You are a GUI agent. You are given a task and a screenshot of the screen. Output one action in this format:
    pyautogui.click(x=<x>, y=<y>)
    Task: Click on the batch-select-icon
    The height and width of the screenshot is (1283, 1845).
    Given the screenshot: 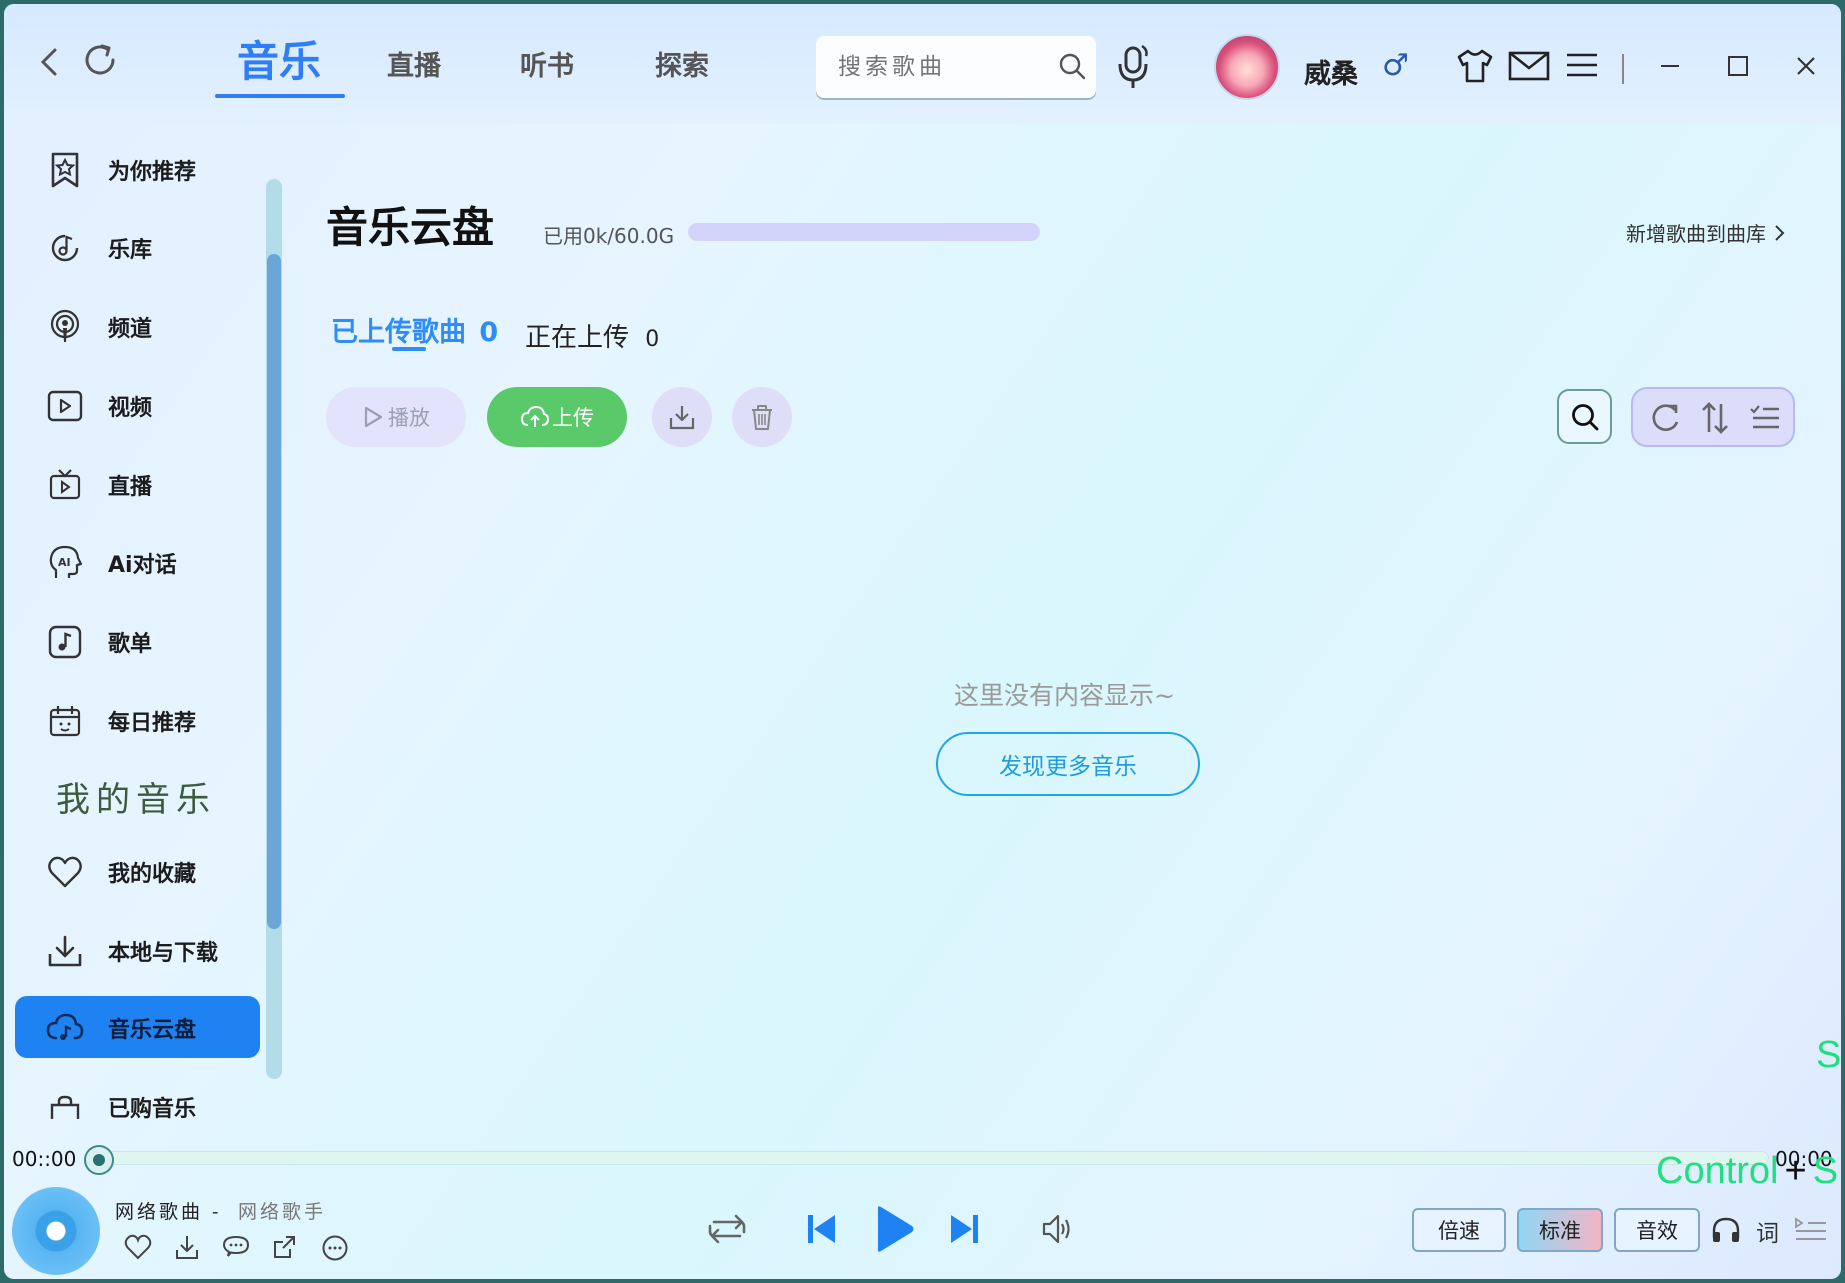 What is the action you would take?
    pyautogui.click(x=1765, y=418)
    